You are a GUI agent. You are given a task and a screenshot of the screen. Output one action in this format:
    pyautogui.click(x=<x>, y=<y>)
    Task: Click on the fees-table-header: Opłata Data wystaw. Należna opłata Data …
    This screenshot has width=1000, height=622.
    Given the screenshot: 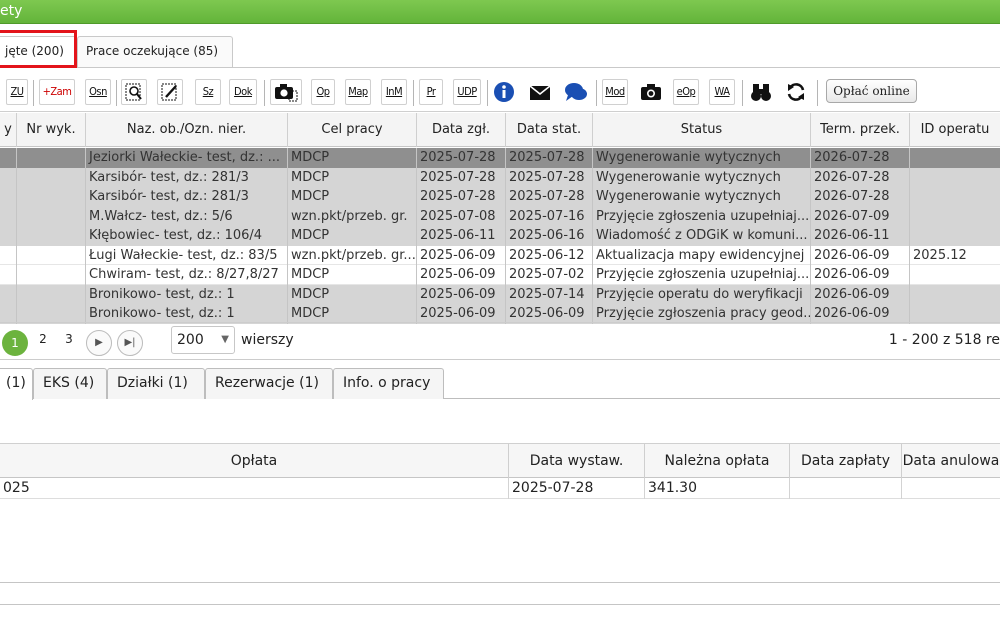 What is the action you would take?
    pyautogui.click(x=500, y=461)
    